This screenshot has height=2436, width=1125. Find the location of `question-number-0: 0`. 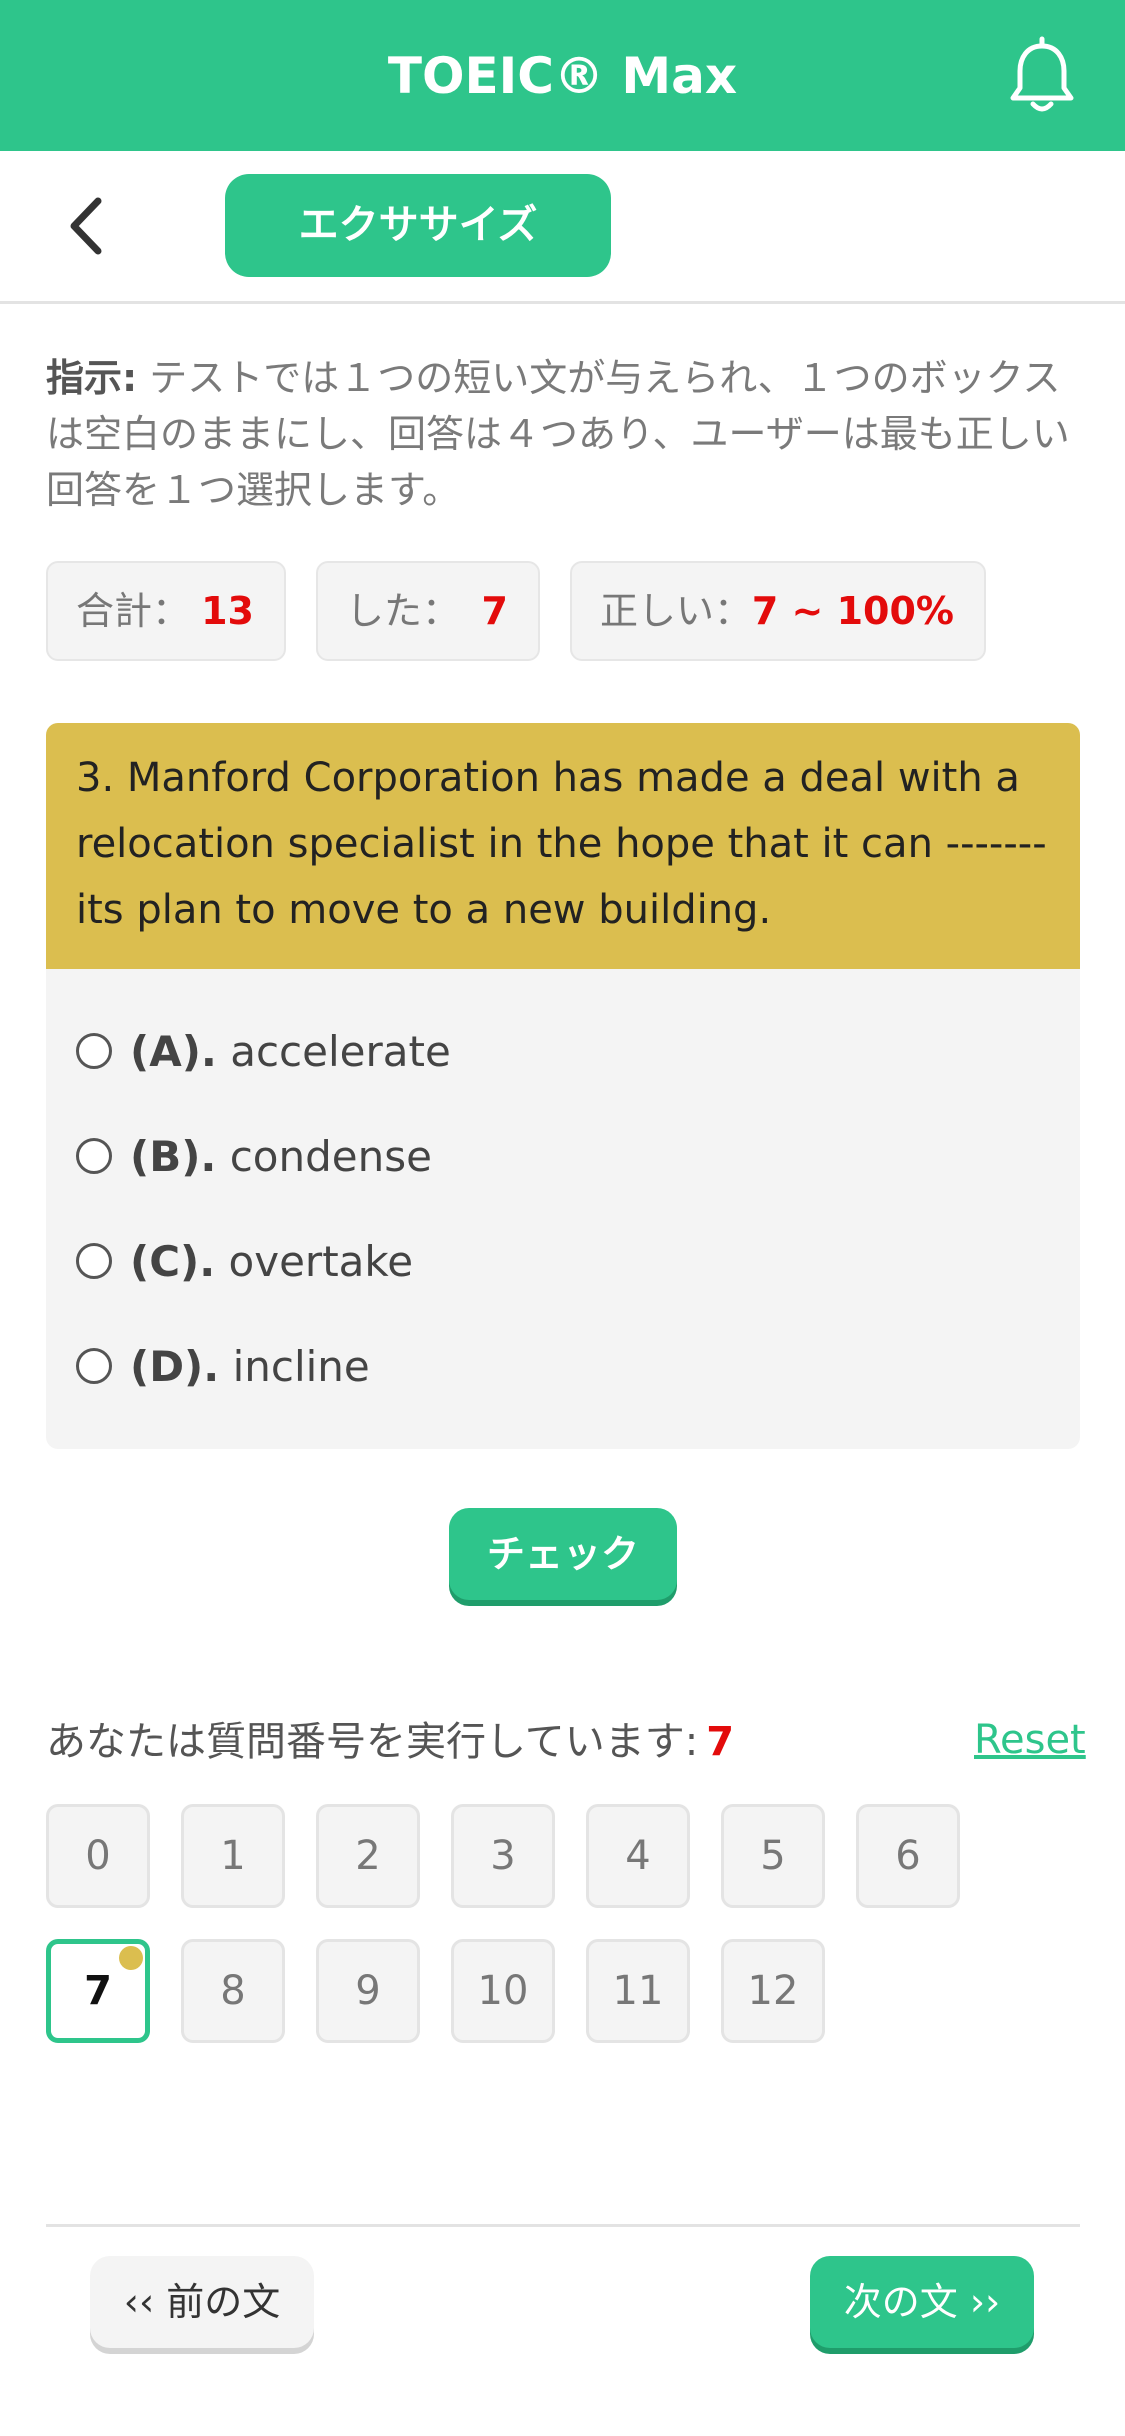

question-number-0: 0 is located at coordinates (98, 1856).